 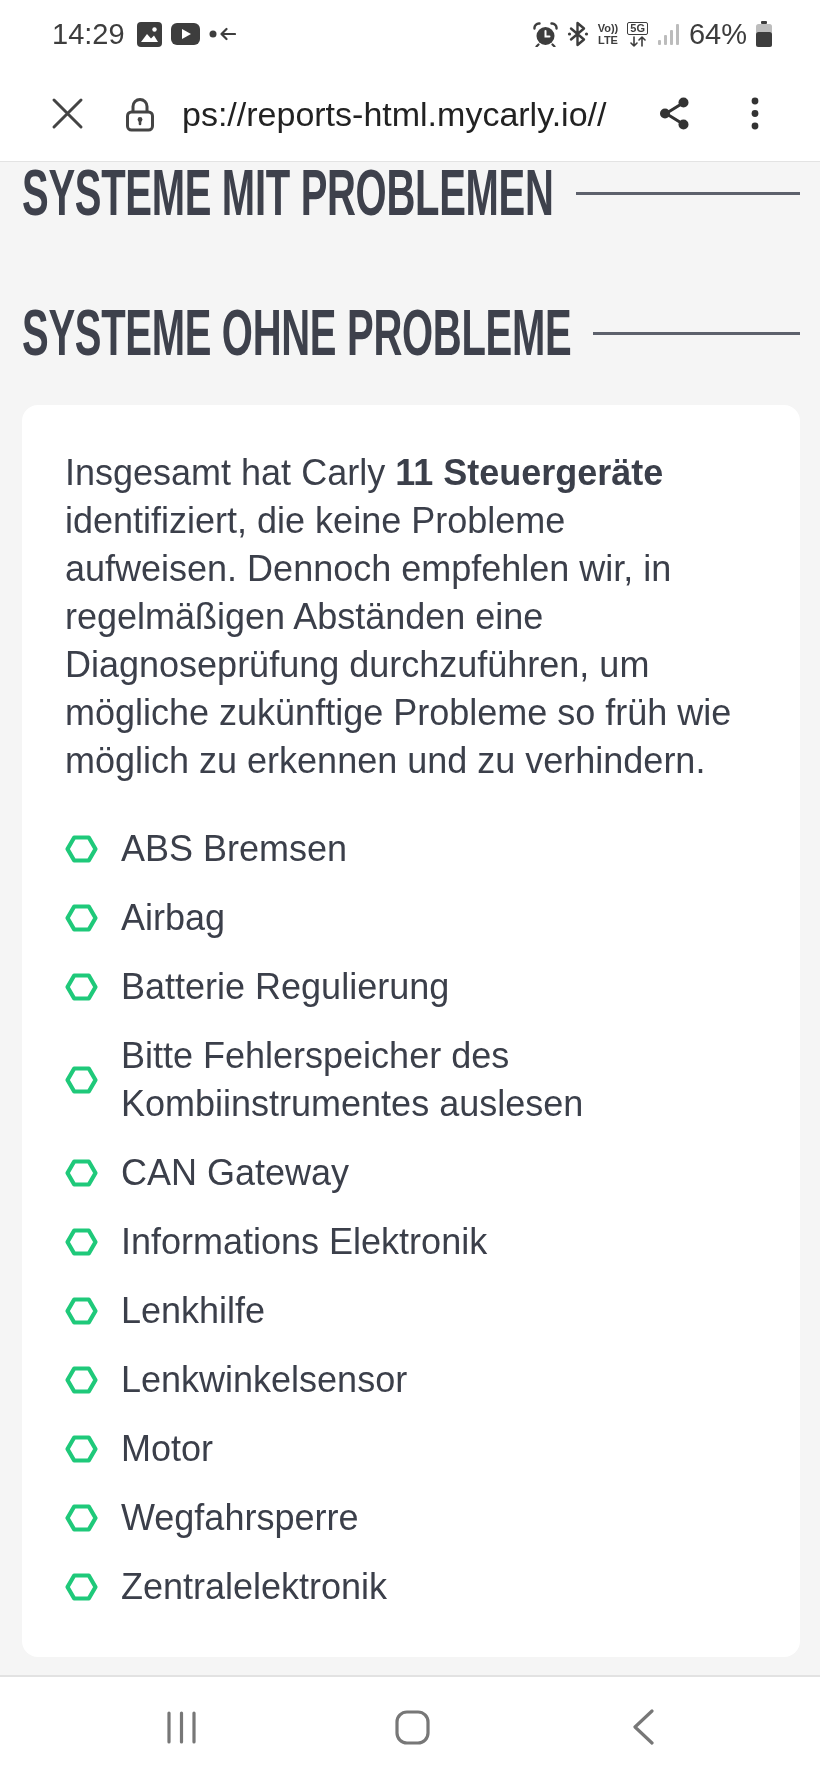 I want to click on system-name: Motor, so click(x=167, y=1449).